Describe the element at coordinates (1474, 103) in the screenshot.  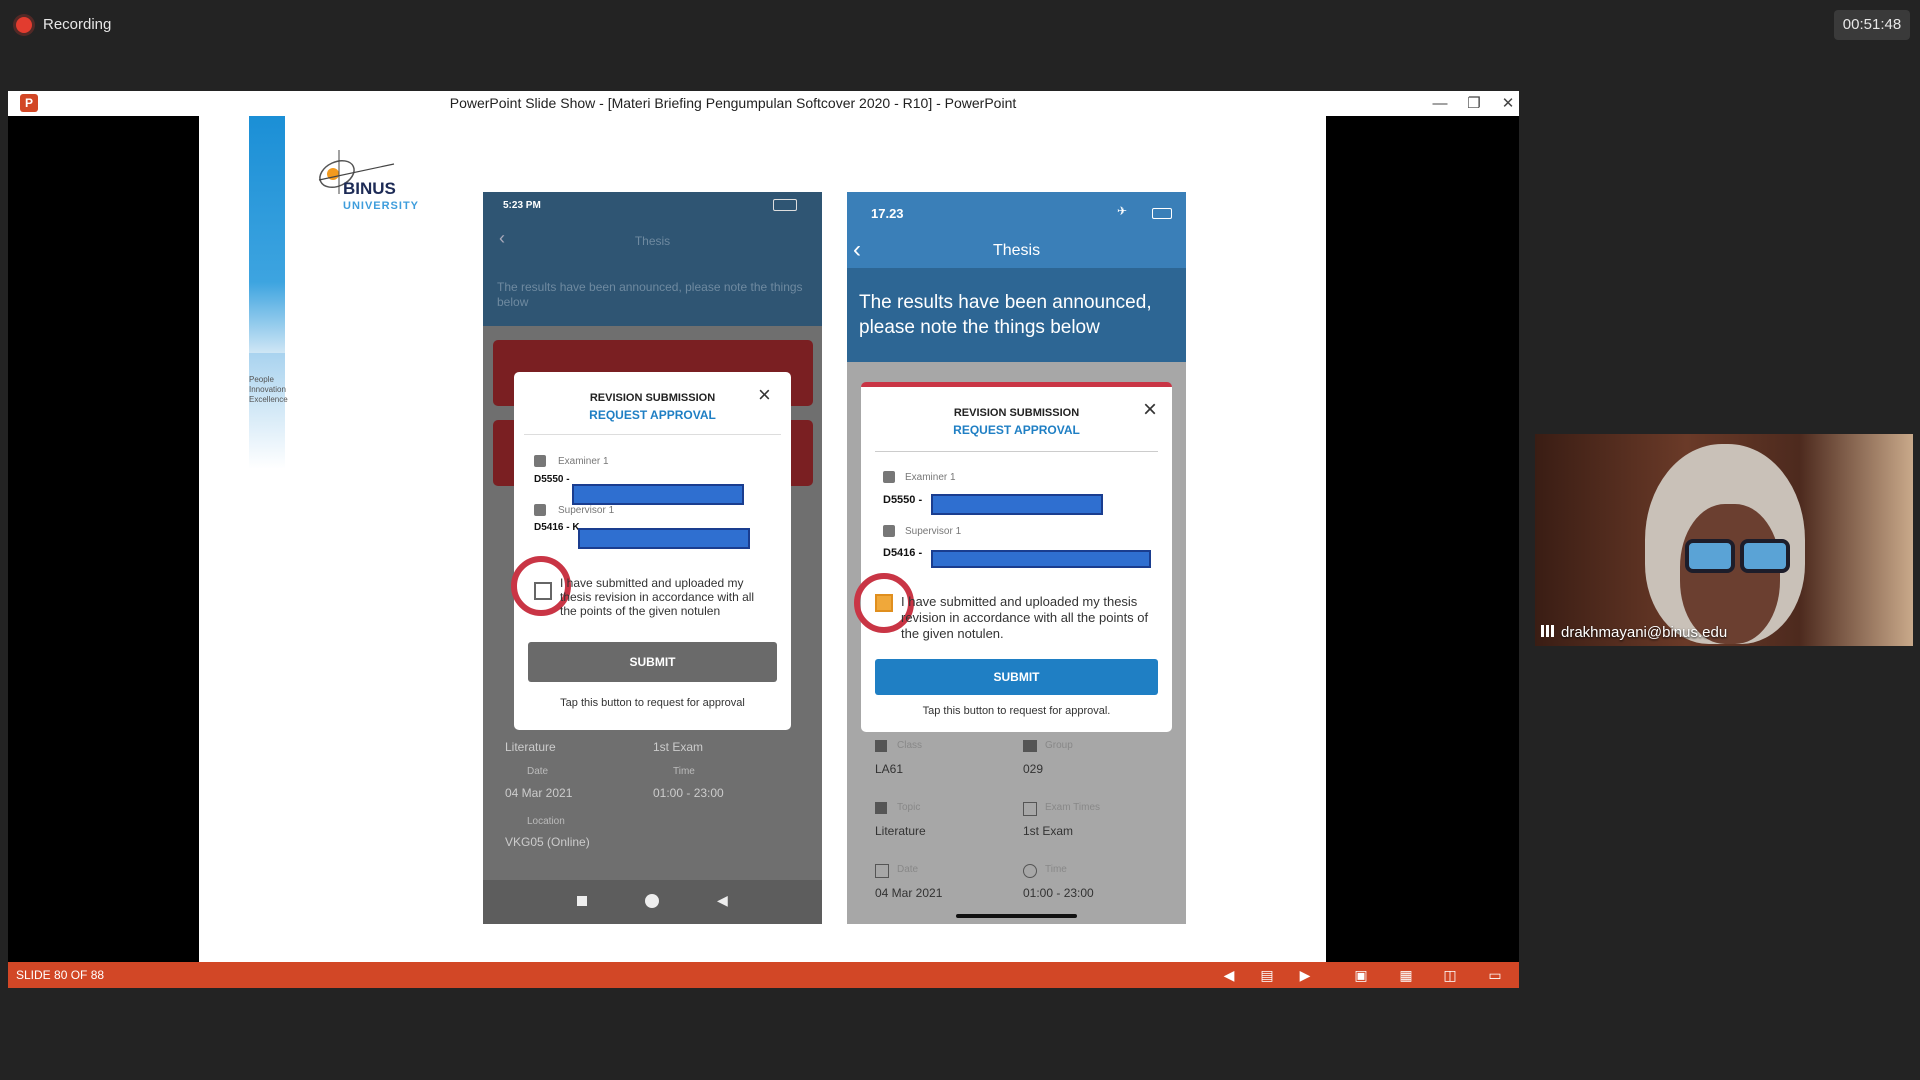
I see `restore-icon: ❐` at that location.